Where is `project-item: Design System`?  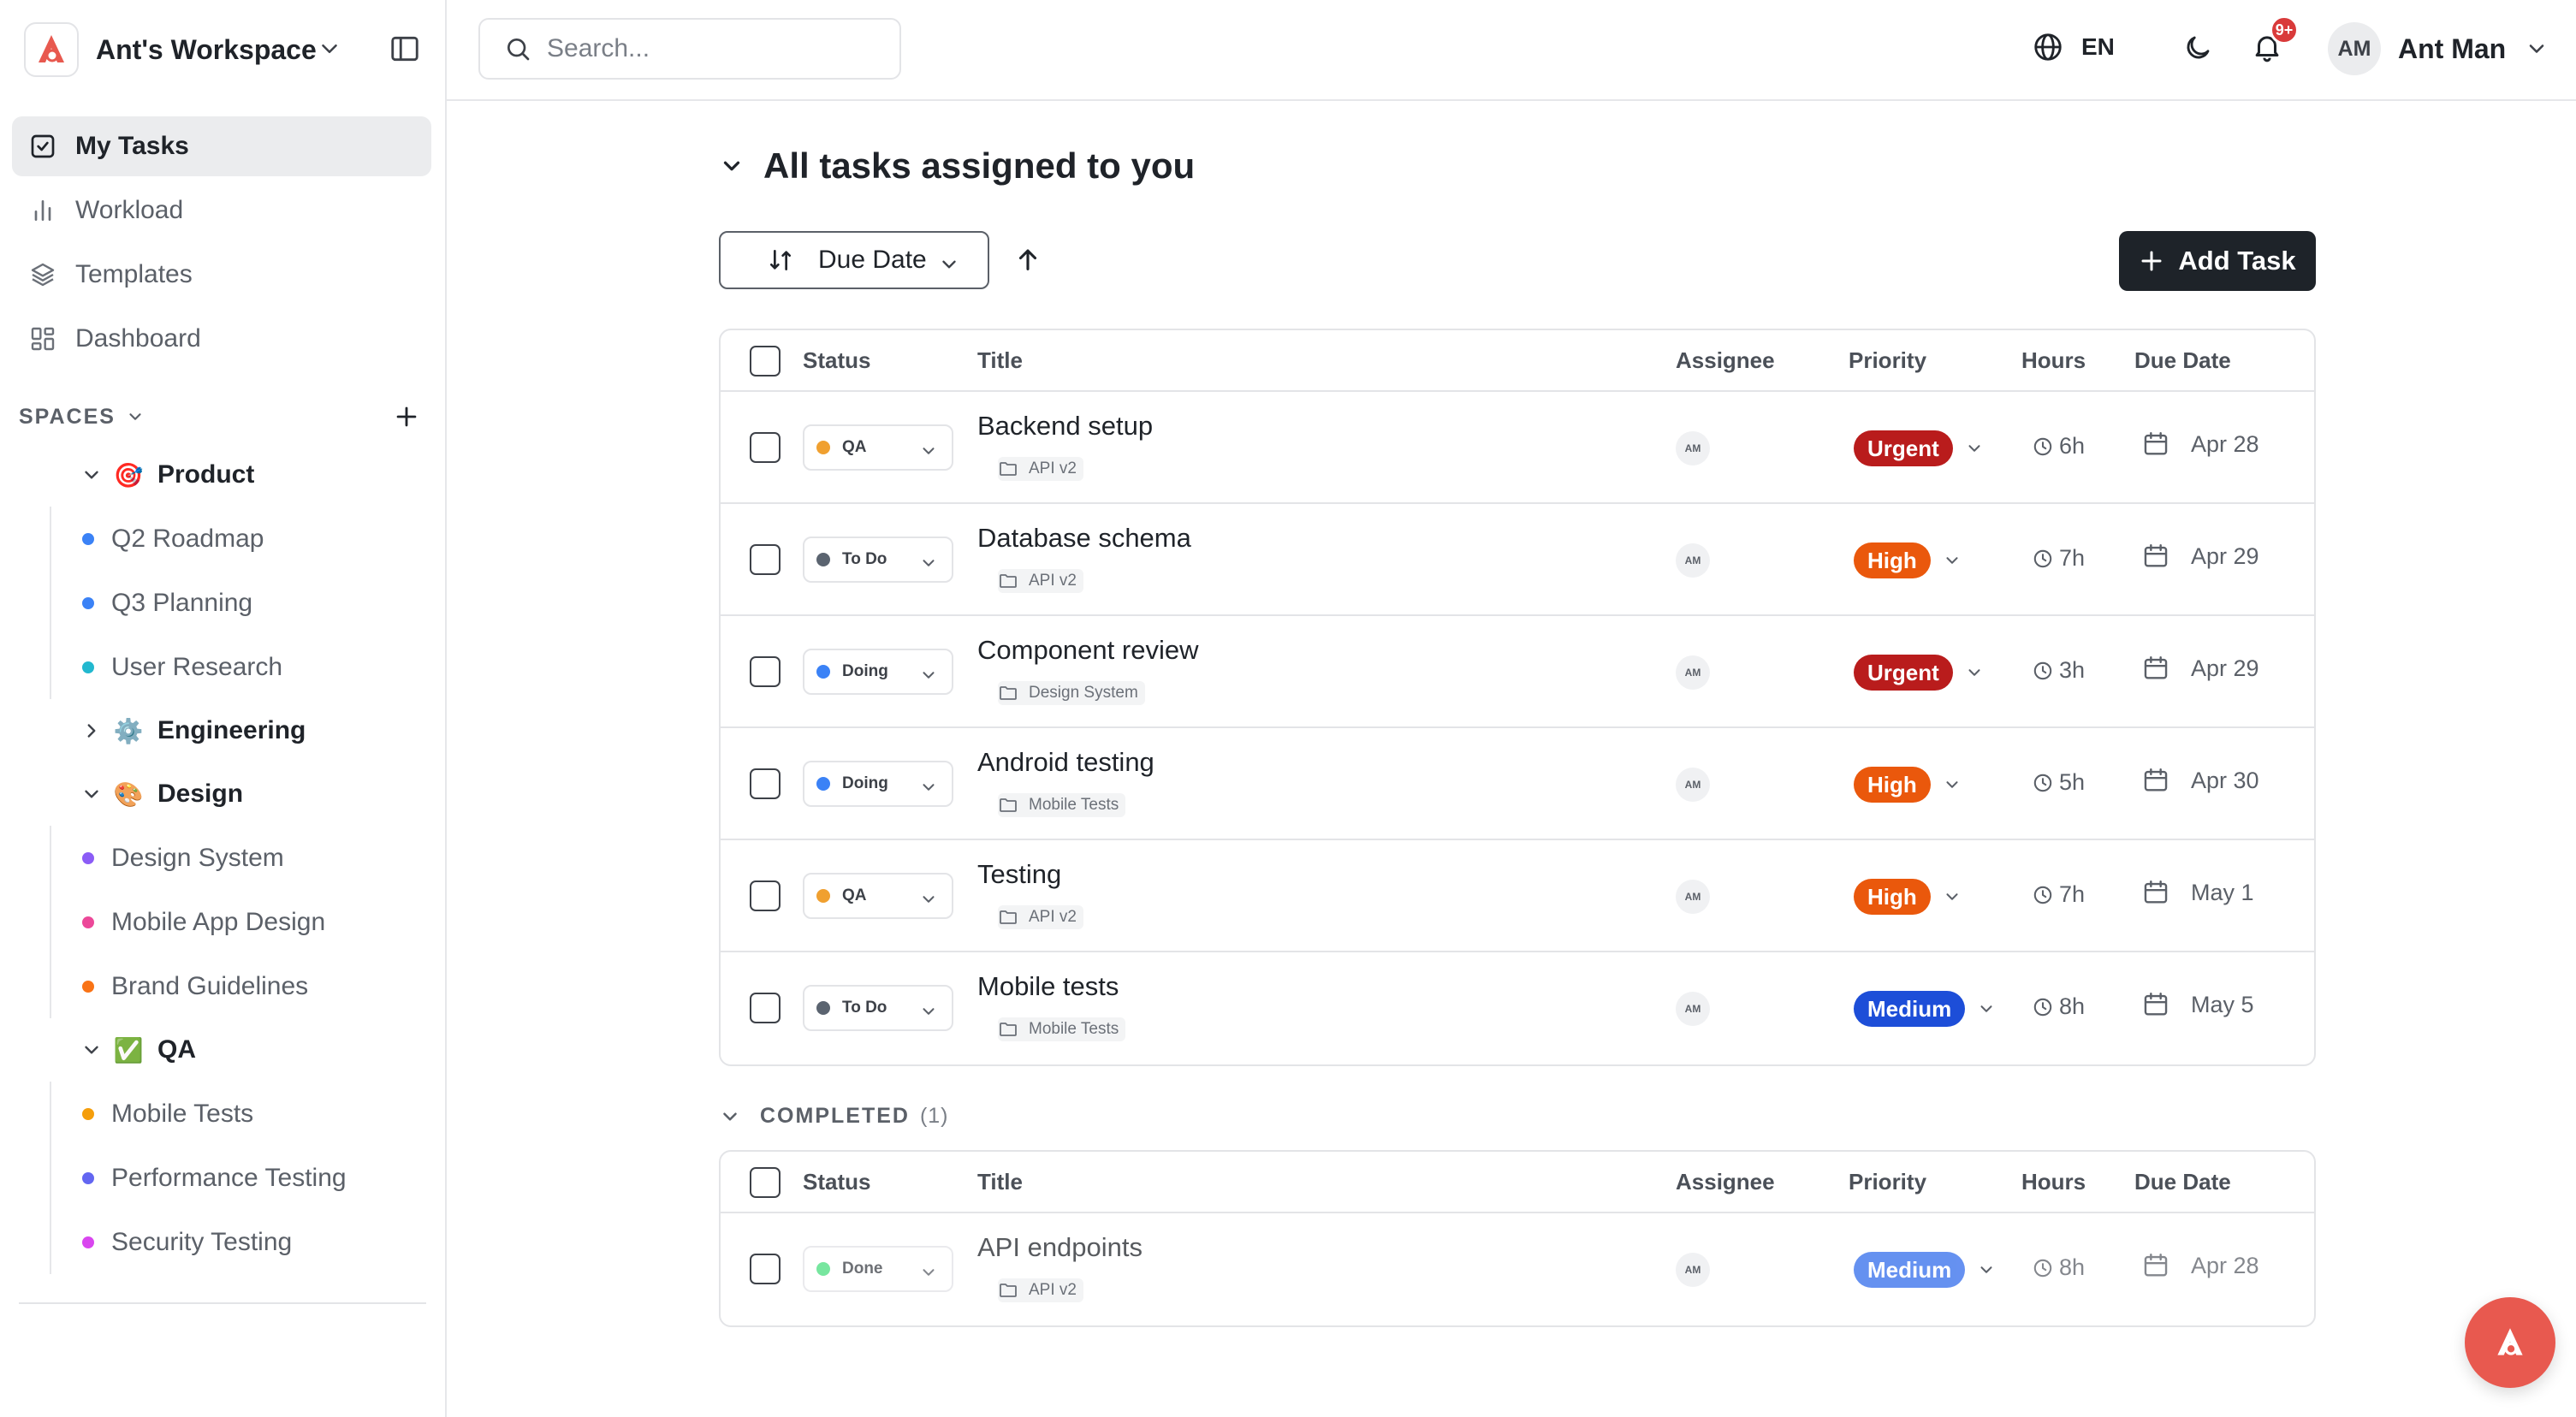
project-item: Design System is located at coordinates (249, 858).